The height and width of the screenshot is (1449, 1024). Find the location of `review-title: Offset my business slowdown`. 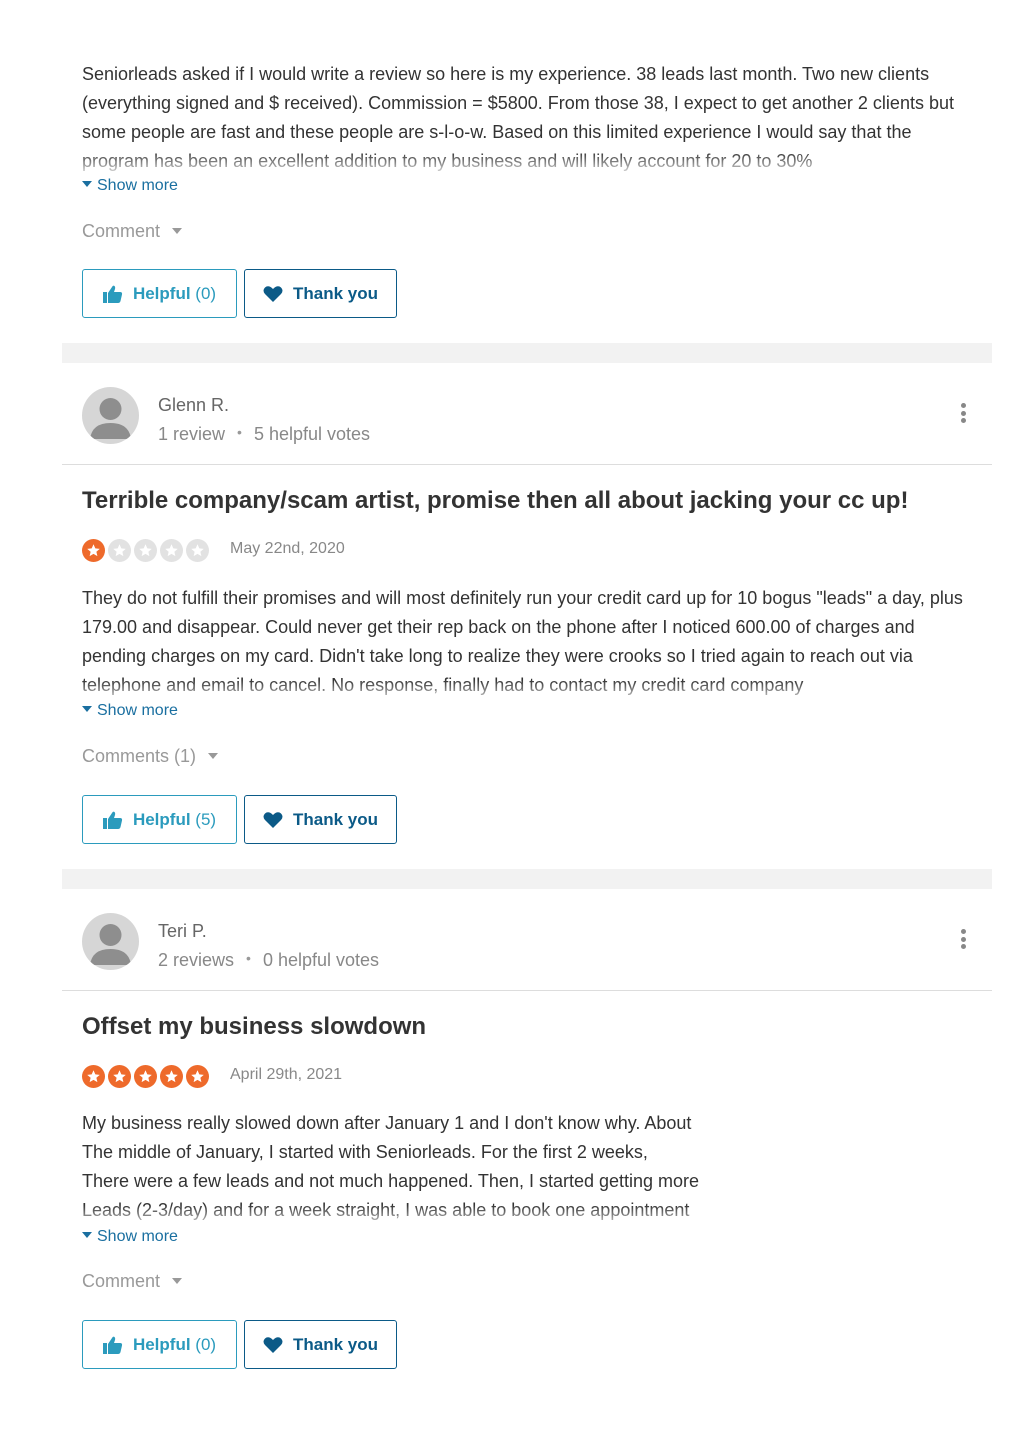

review-title: Offset my business slowdown is located at coordinates (254, 1026).